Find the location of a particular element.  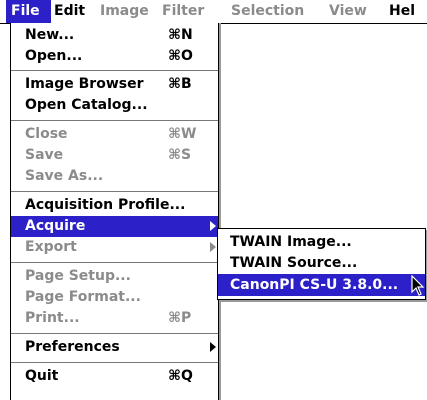

menubar-image: Image is located at coordinates (124, 11).